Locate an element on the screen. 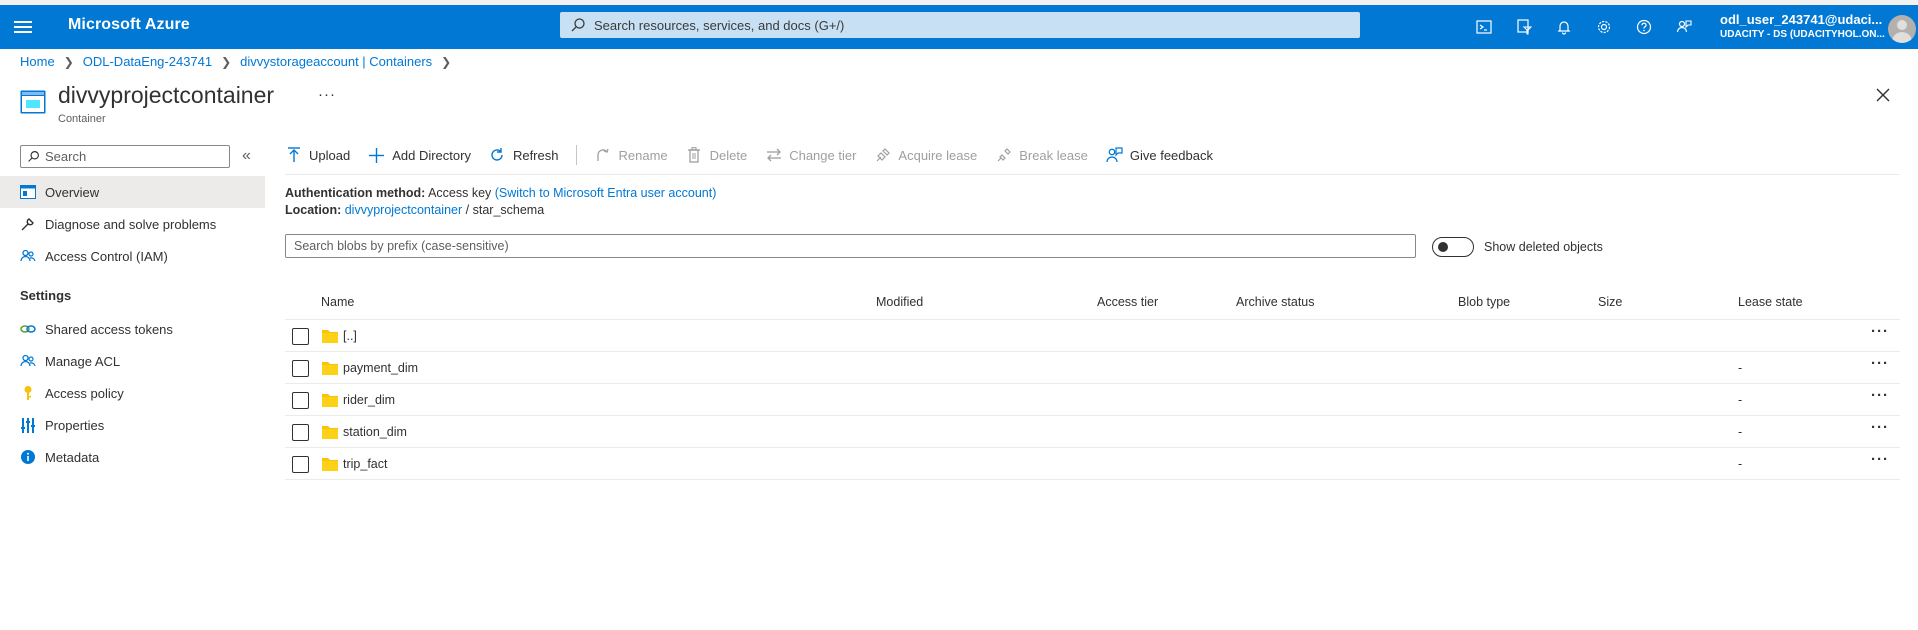 The image size is (1918, 630). breadcrumb-storage-containers: divvystorageaccount | Containers is located at coordinates (336, 61).